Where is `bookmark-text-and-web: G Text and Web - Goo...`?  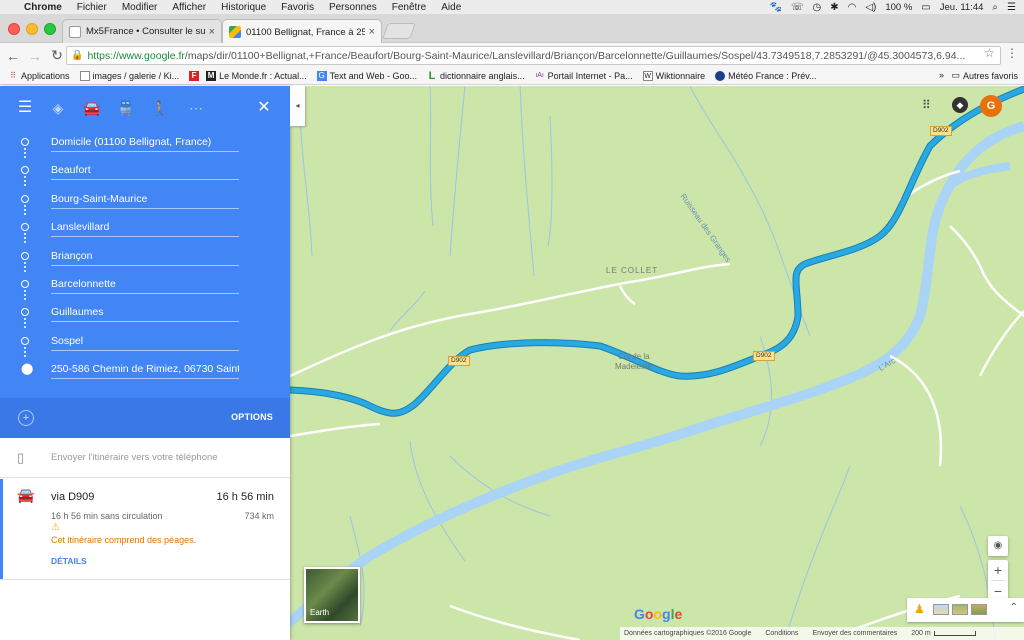 bookmark-text-and-web: G Text and Web - Goo... is located at coordinates (366, 76).